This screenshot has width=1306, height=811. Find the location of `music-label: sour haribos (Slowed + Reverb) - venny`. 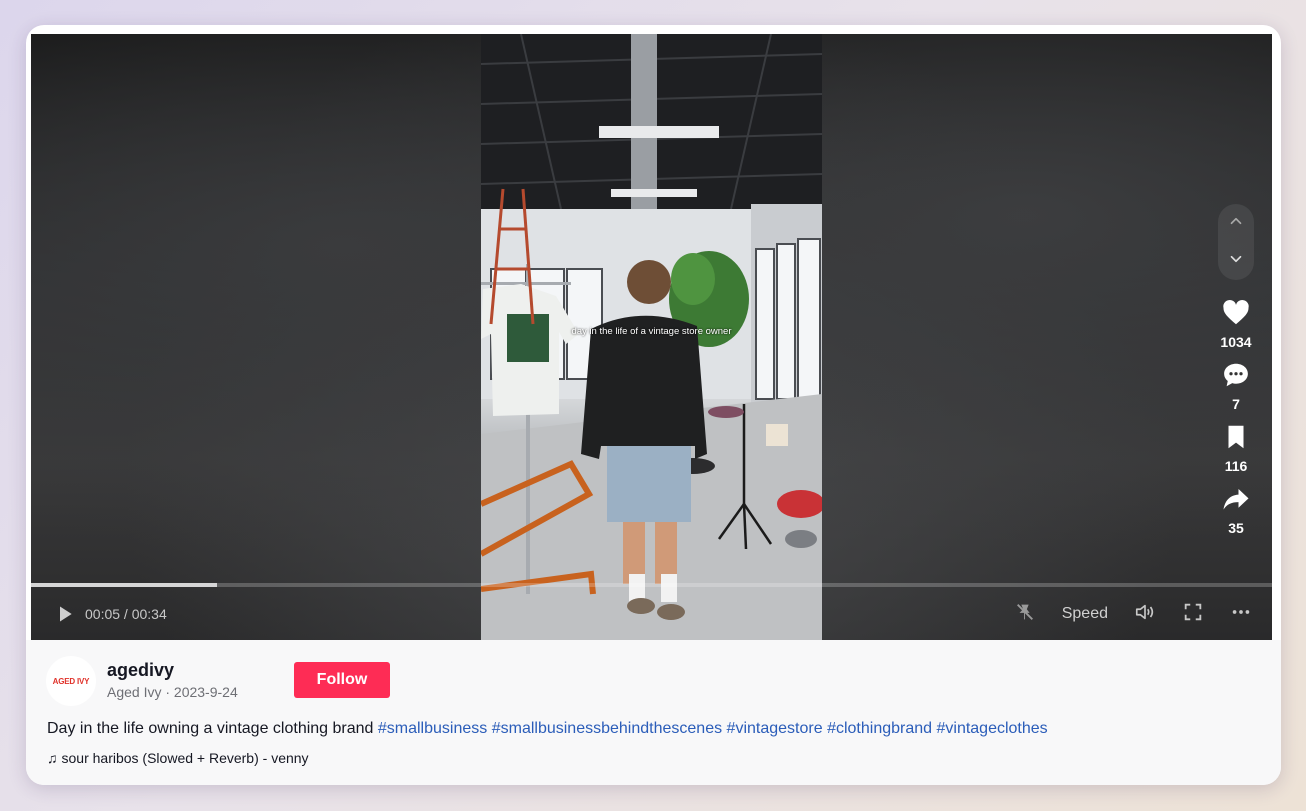

music-label: sour haribos (Slowed + Reverb) - venny is located at coordinates (185, 758).